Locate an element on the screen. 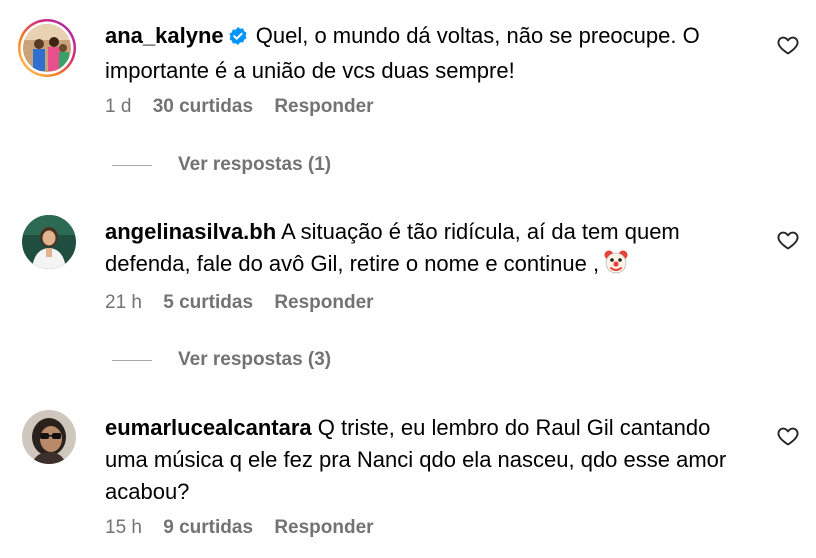 This screenshot has height=558, width=816. view-replies-button: Ver respostas (1) is located at coordinates (221, 165).